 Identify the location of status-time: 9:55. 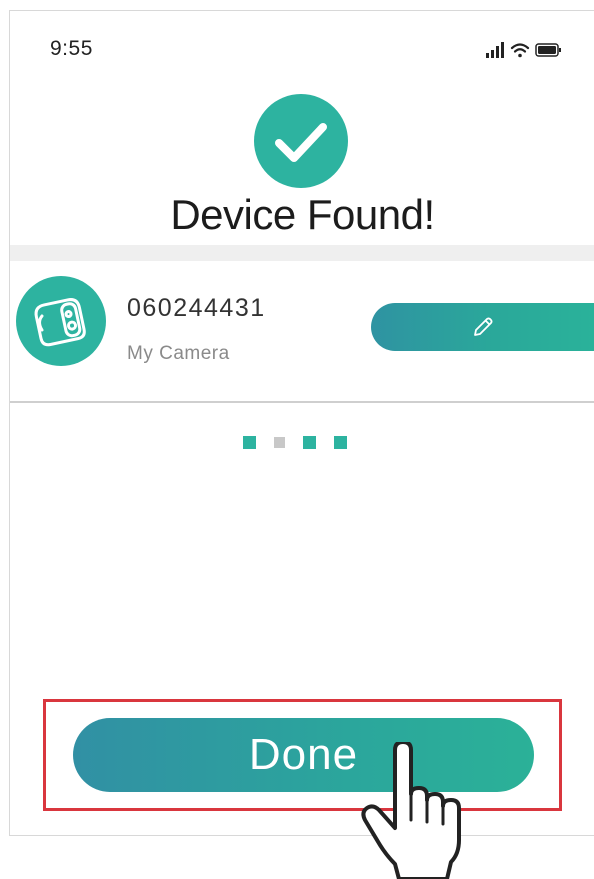
(71, 48).